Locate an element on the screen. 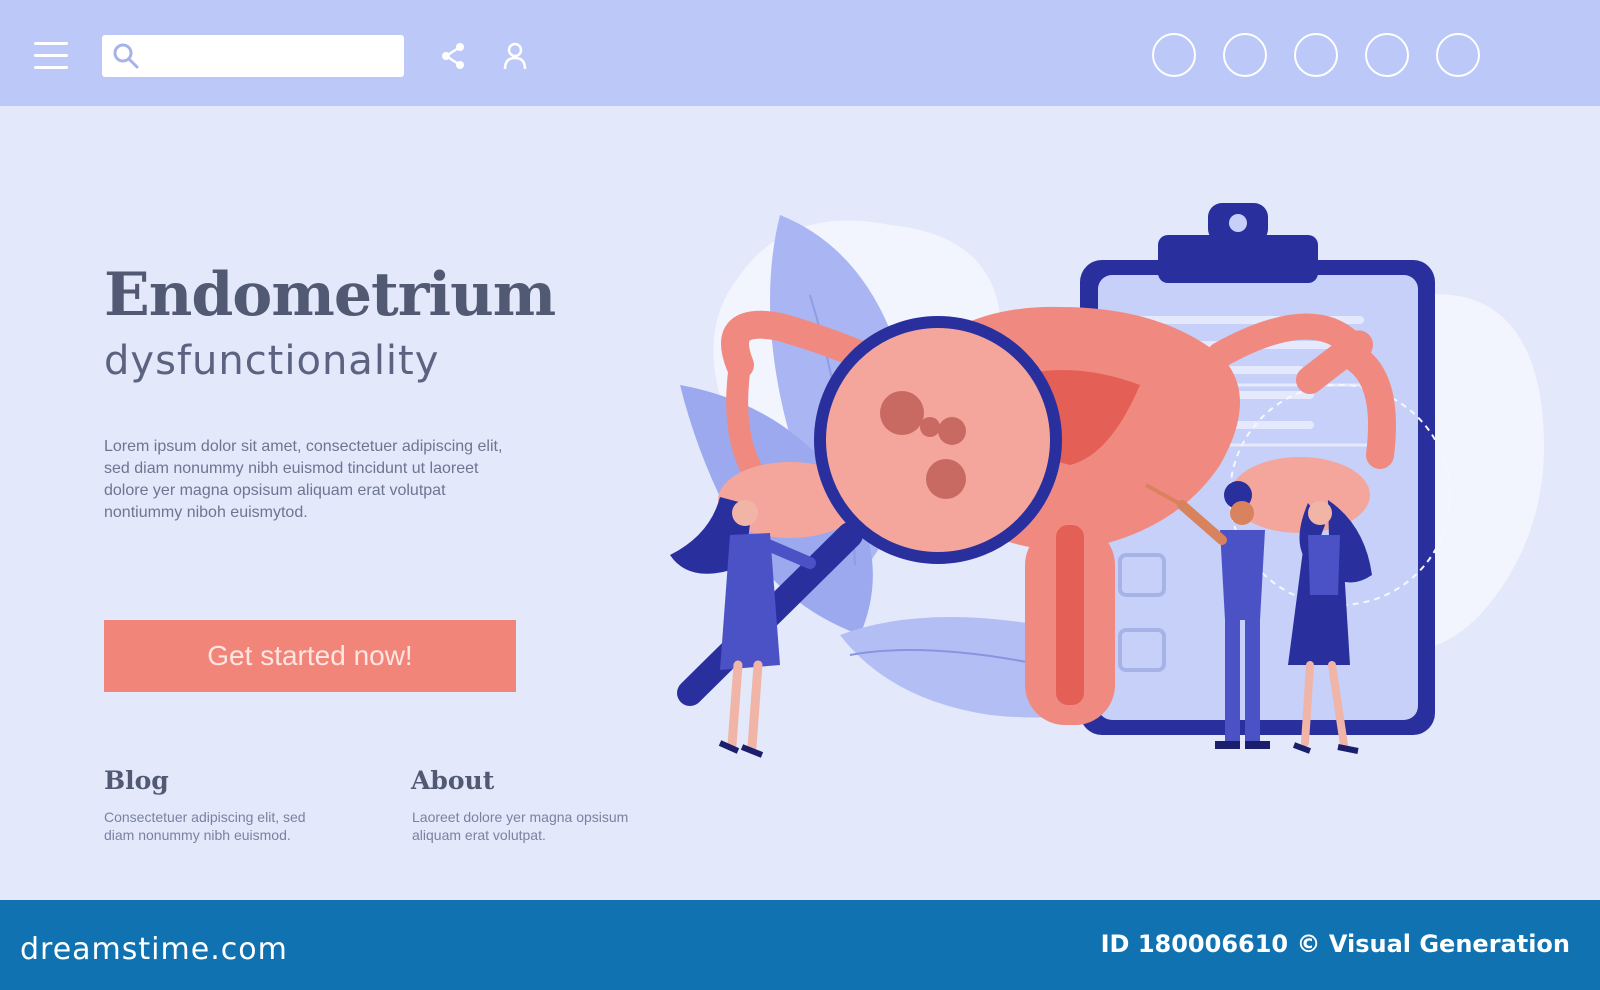  about-link: About is located at coordinates (452, 780).